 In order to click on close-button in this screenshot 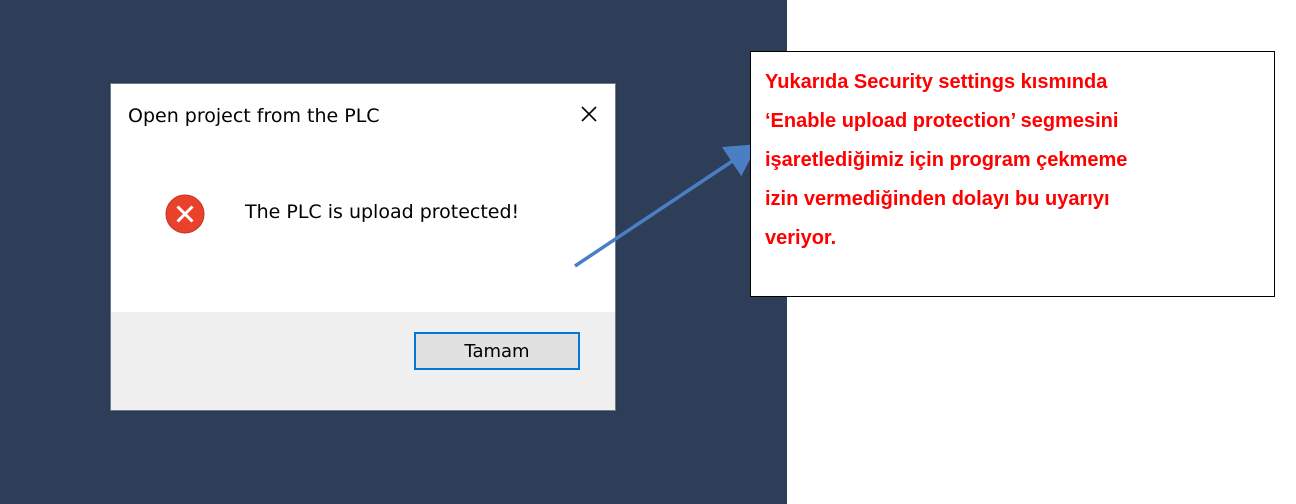, I will do `click(589, 114)`.